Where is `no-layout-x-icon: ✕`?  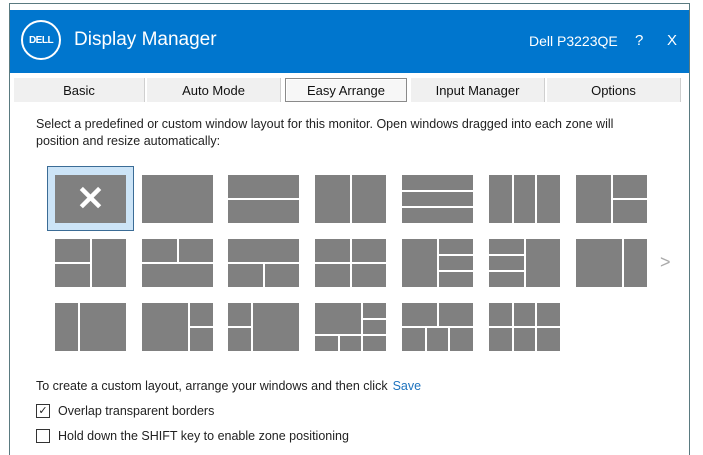 no-layout-x-icon: ✕ is located at coordinates (90, 199).